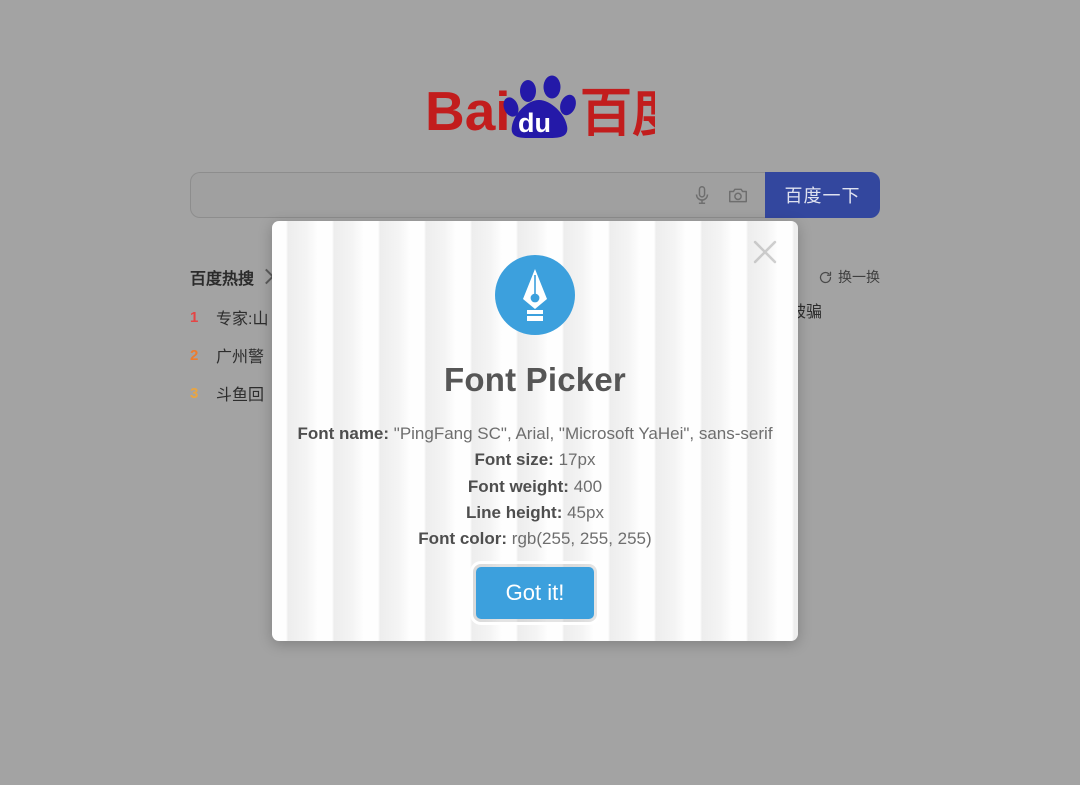 The width and height of the screenshot is (1080, 785). I want to click on search-input-icons, so click(723, 195).